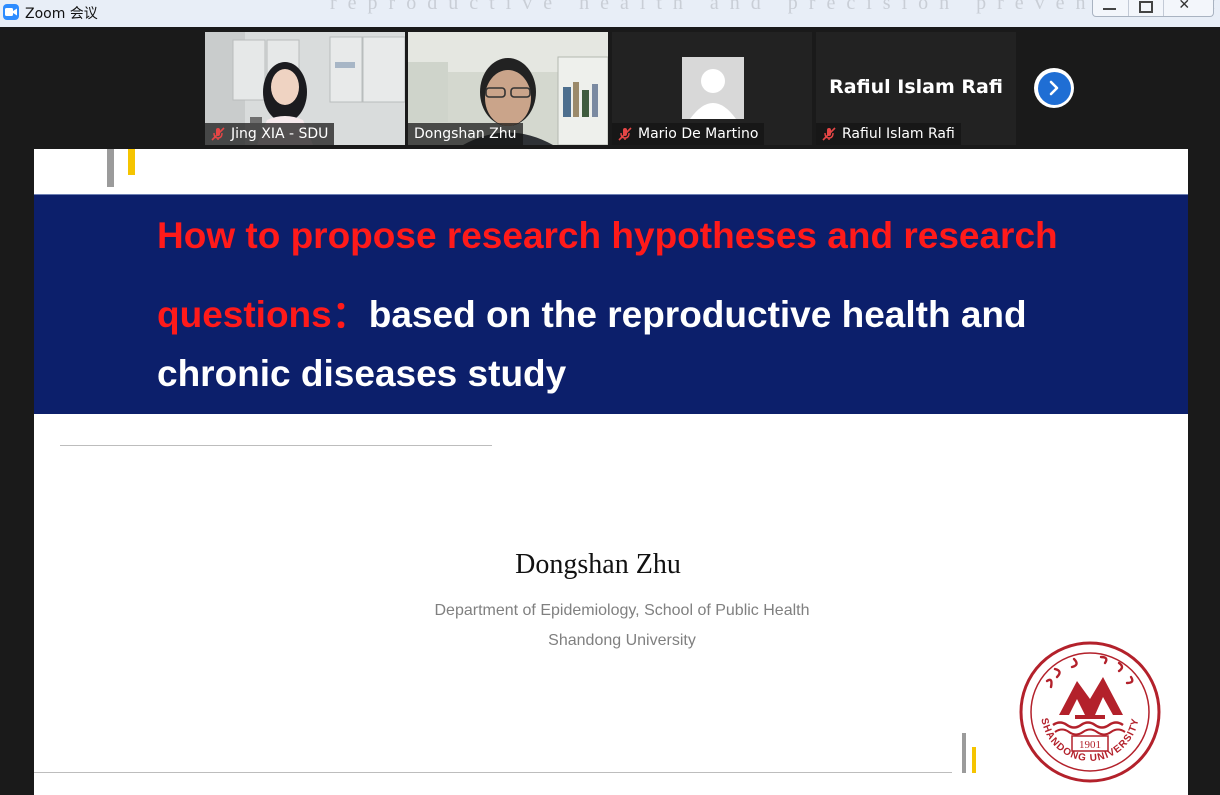 The image size is (1220, 795). I want to click on slide-title-line2-red: questions：, so click(263, 314).